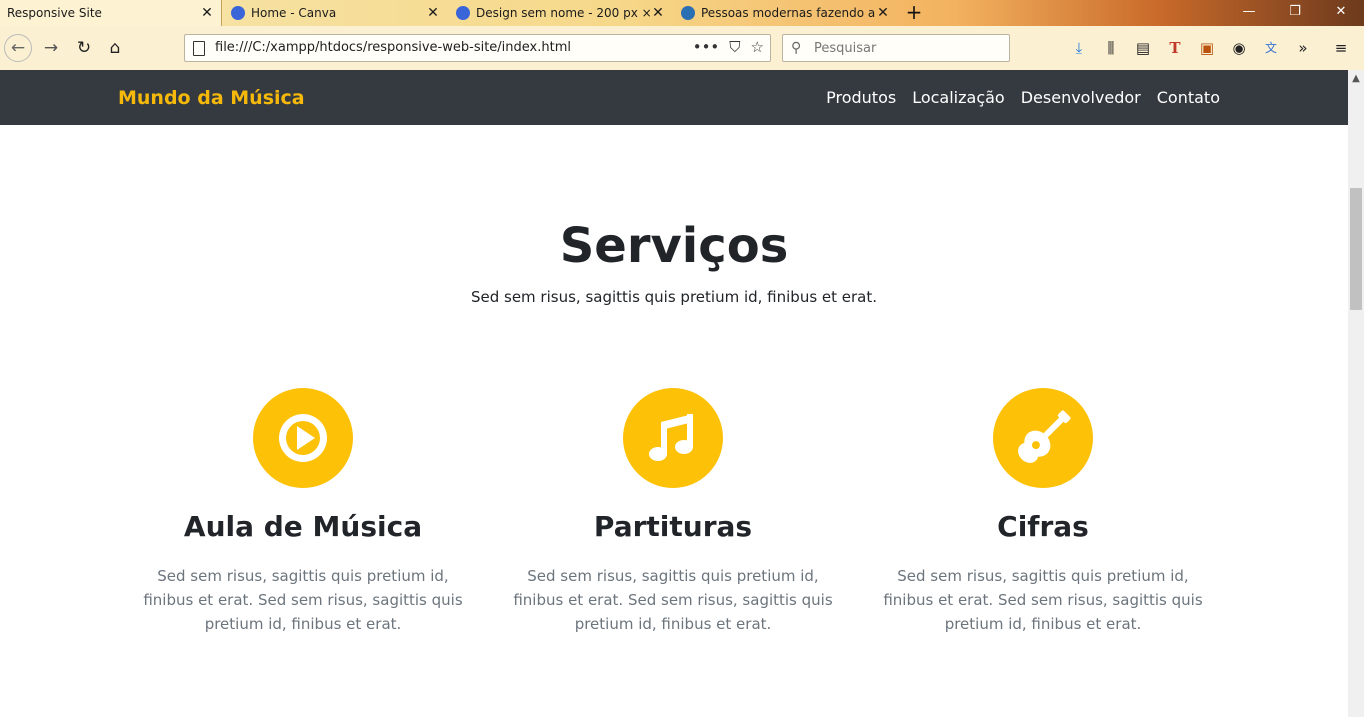 The height and width of the screenshot is (717, 1364). Describe the element at coordinates (115, 48) in the screenshot. I see `home-button: ⌂` at that location.